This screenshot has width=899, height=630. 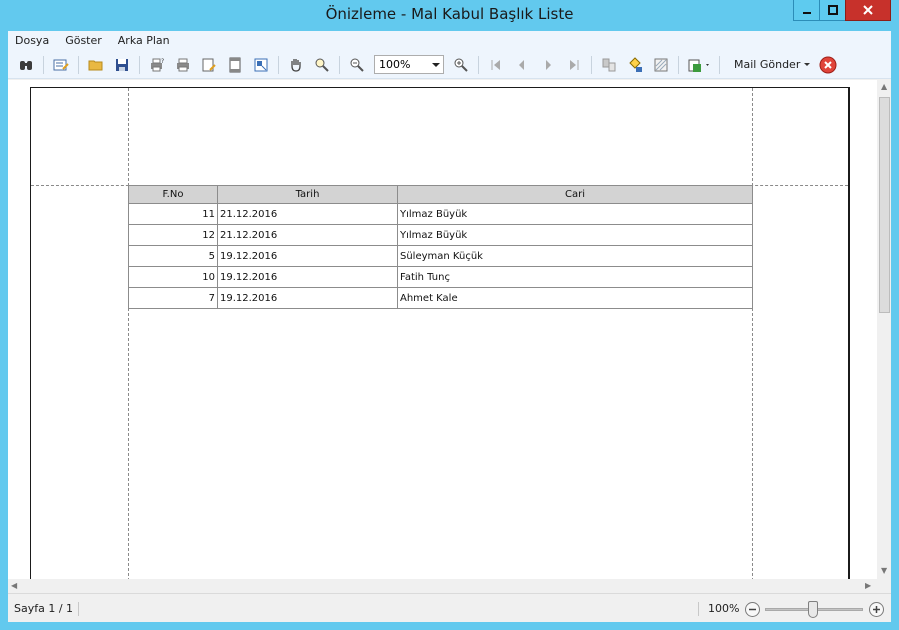 I want to click on binoculars-icon, so click(x=26, y=65).